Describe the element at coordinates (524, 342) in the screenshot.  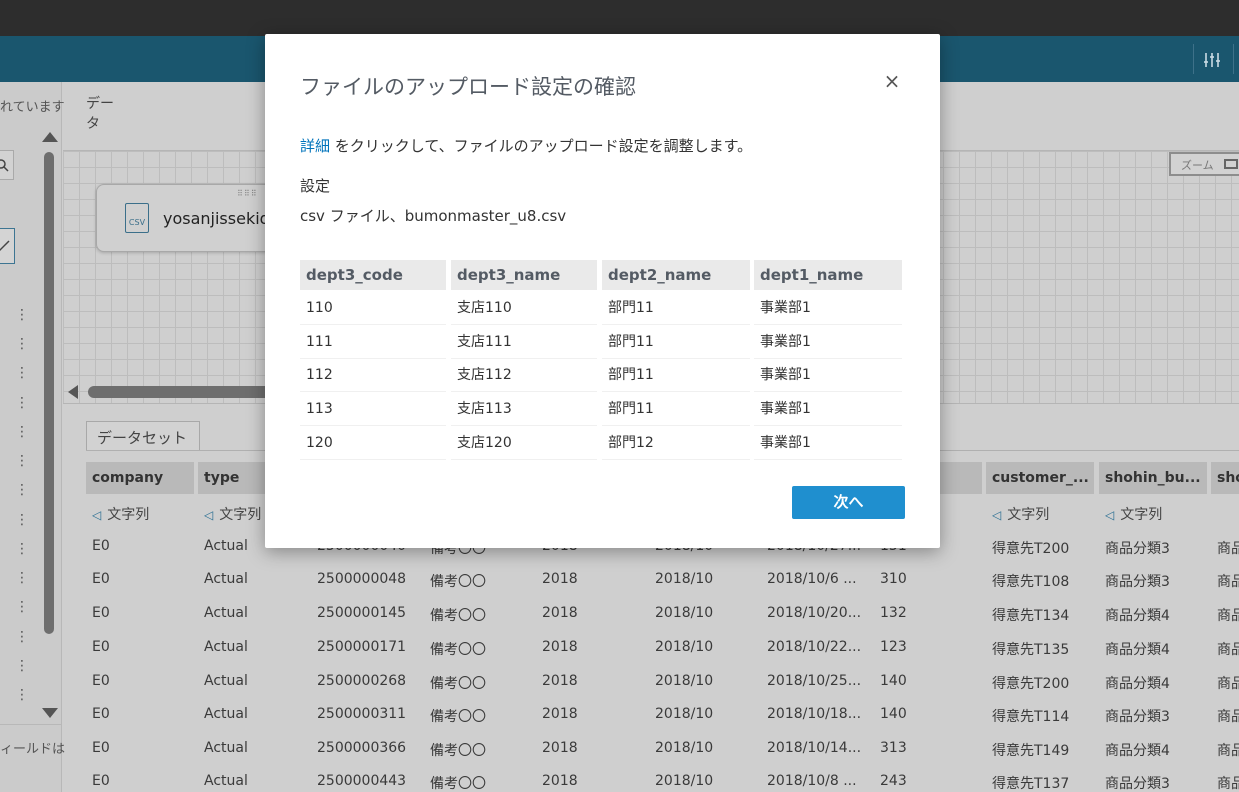
I see `preview-cell: 支店111` at that location.